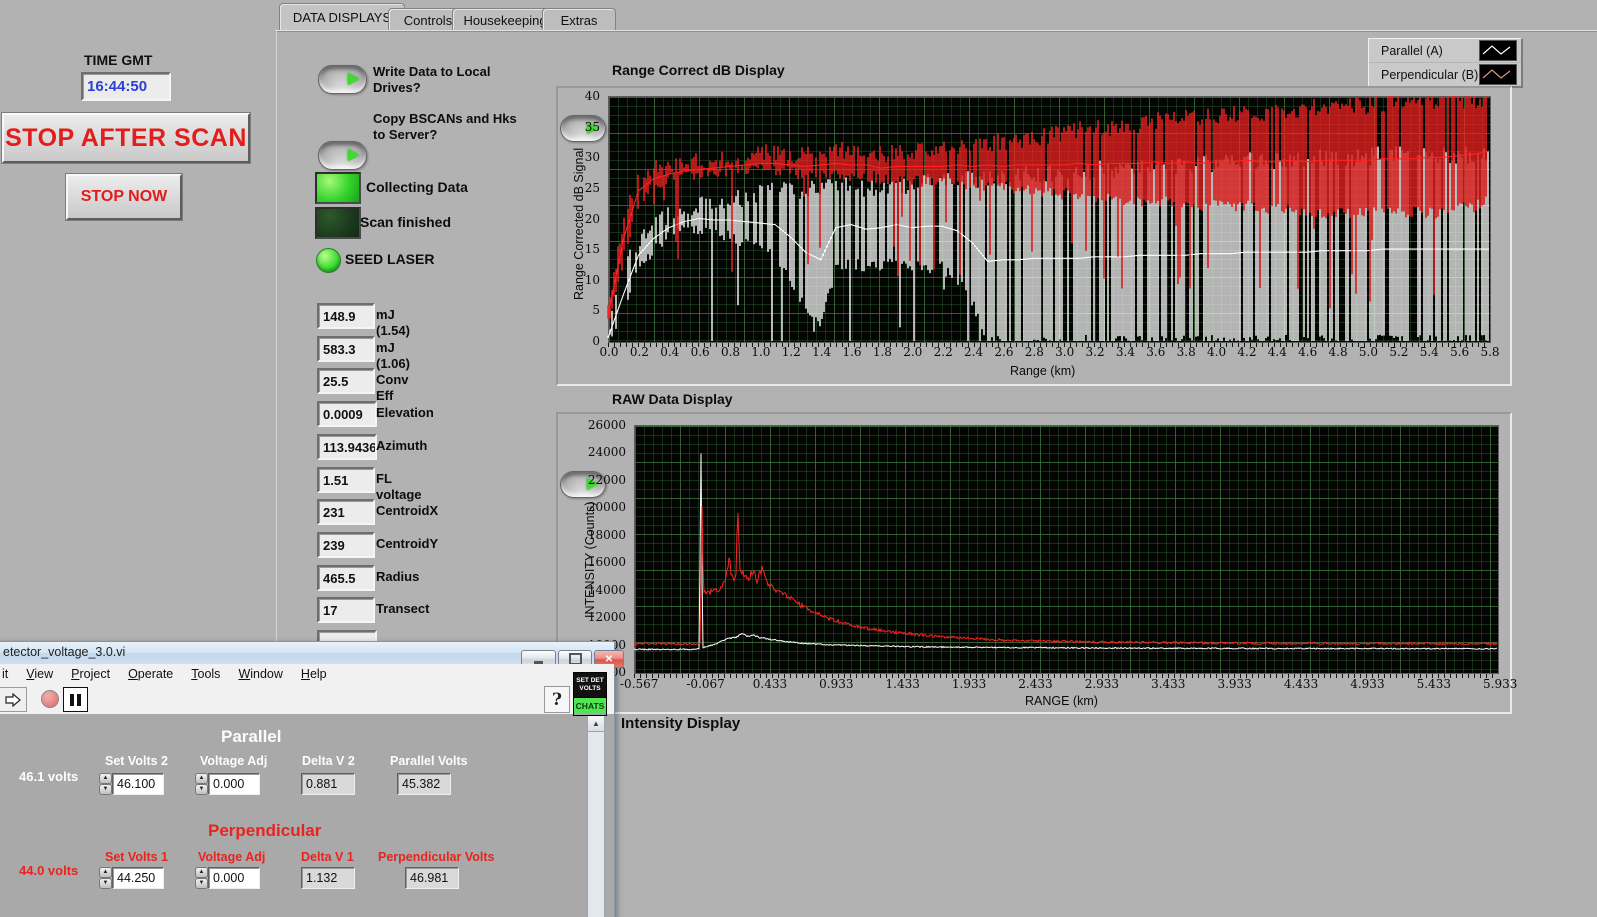  Describe the element at coordinates (913, 352) in the screenshot. I see `db-x-tick: 2.0` at that location.